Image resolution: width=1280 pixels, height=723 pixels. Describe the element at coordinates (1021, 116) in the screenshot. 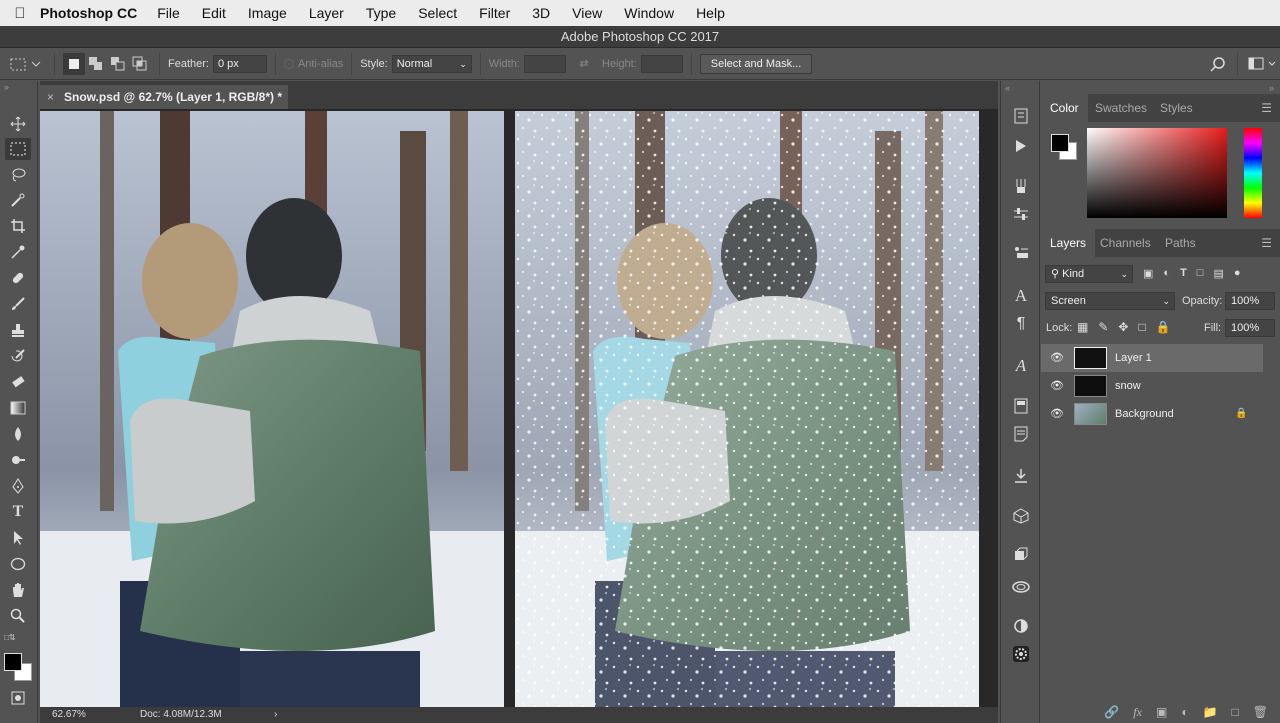

I see `history-panel-icon` at that location.